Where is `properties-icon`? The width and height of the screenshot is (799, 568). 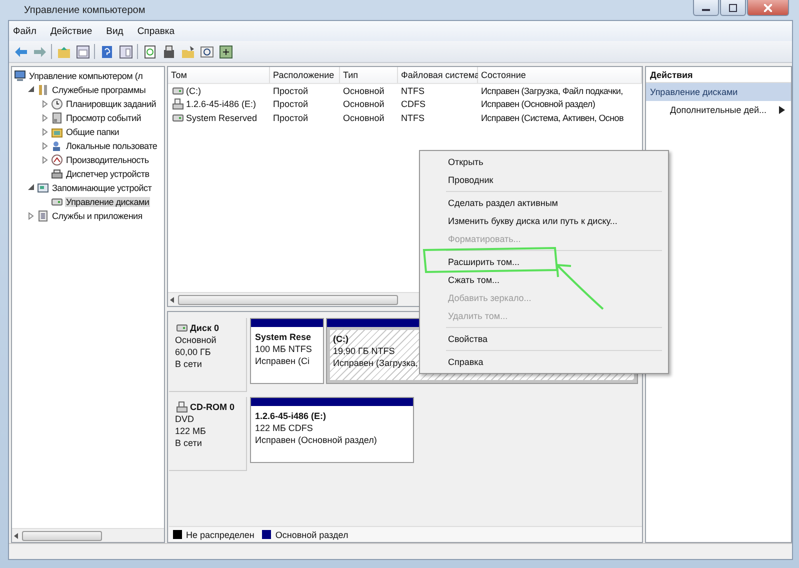
properties-icon is located at coordinates (169, 51).